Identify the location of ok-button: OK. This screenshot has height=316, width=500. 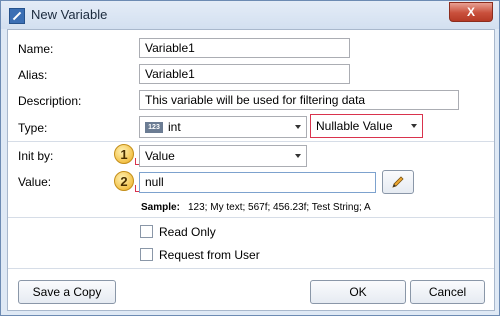
(358, 292).